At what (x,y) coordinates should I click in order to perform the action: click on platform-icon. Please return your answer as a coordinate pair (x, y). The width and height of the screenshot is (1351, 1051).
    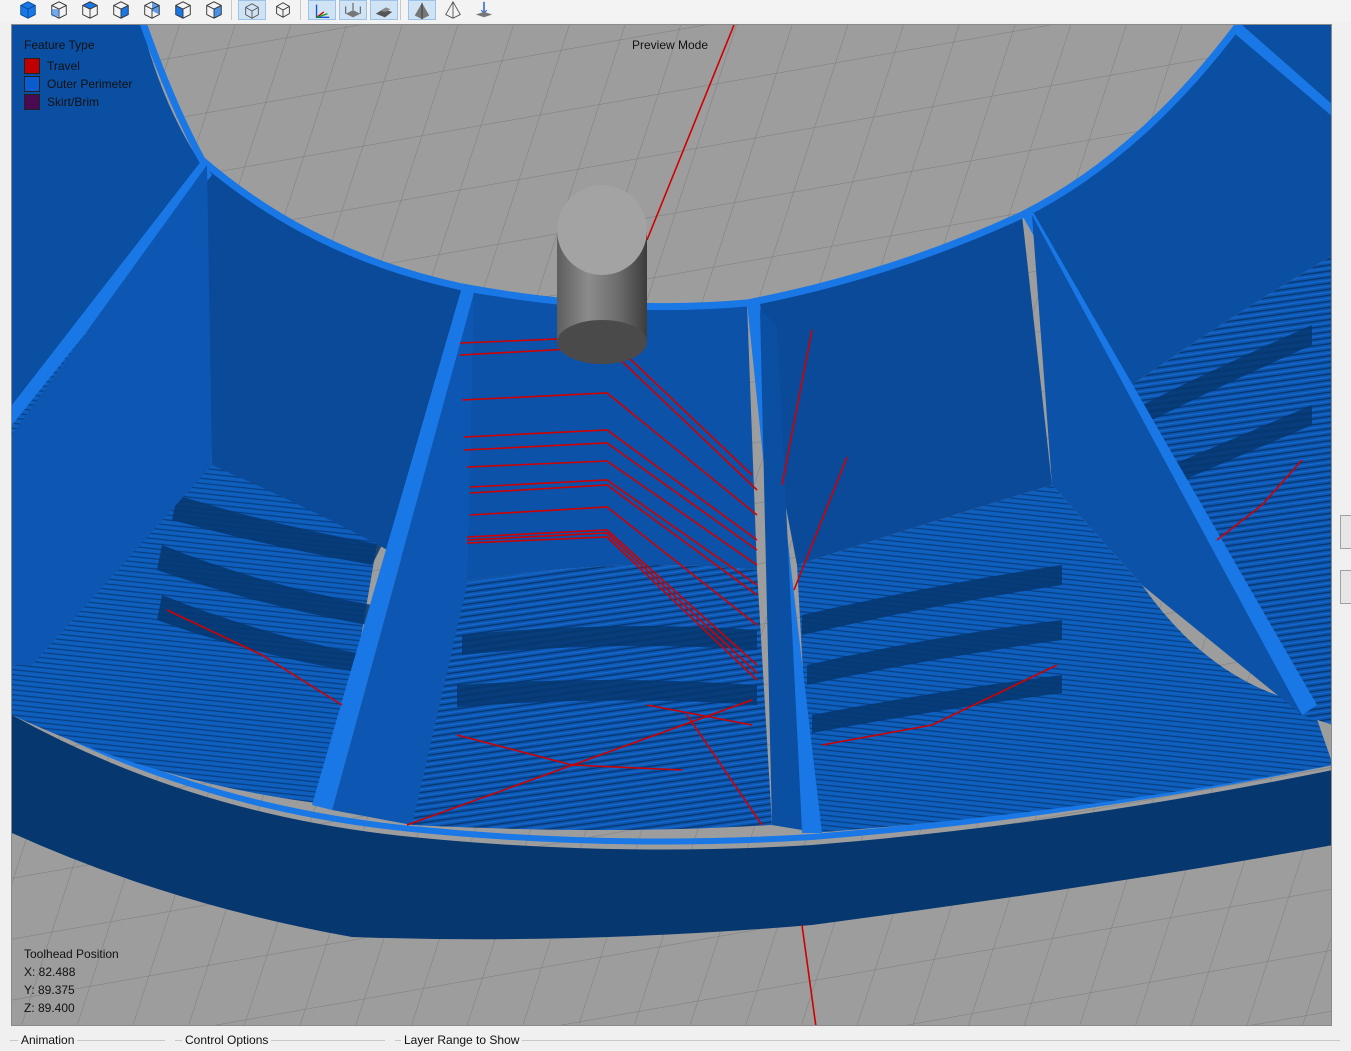
    Looking at the image, I should click on (384, 12).